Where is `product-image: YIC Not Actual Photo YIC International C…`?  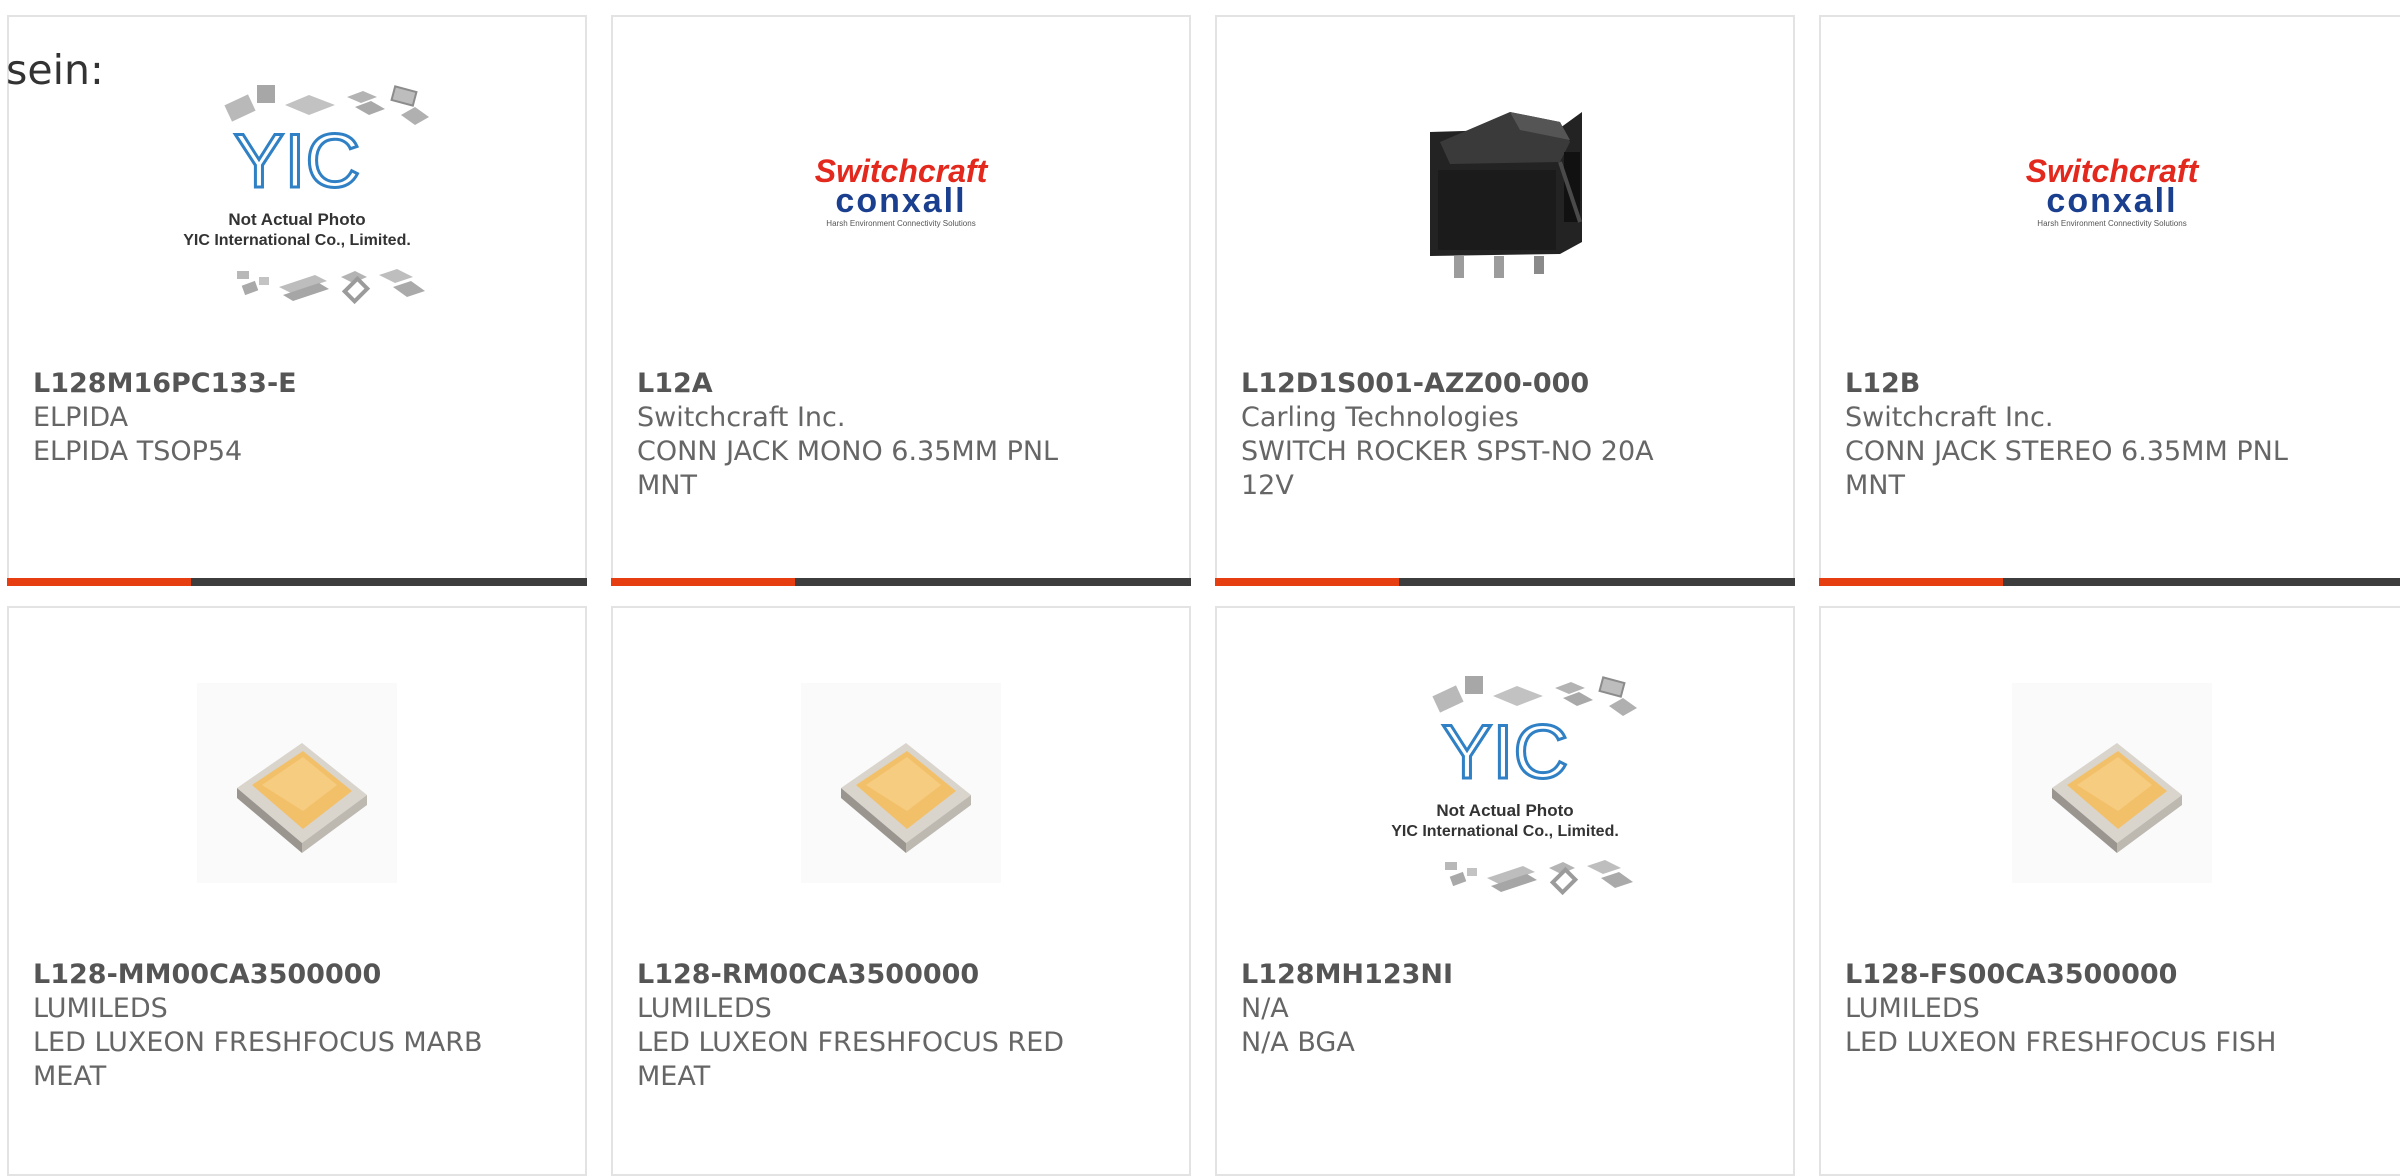 product-image: YIC Not Actual Photo YIC International C… is located at coordinates (1505, 783).